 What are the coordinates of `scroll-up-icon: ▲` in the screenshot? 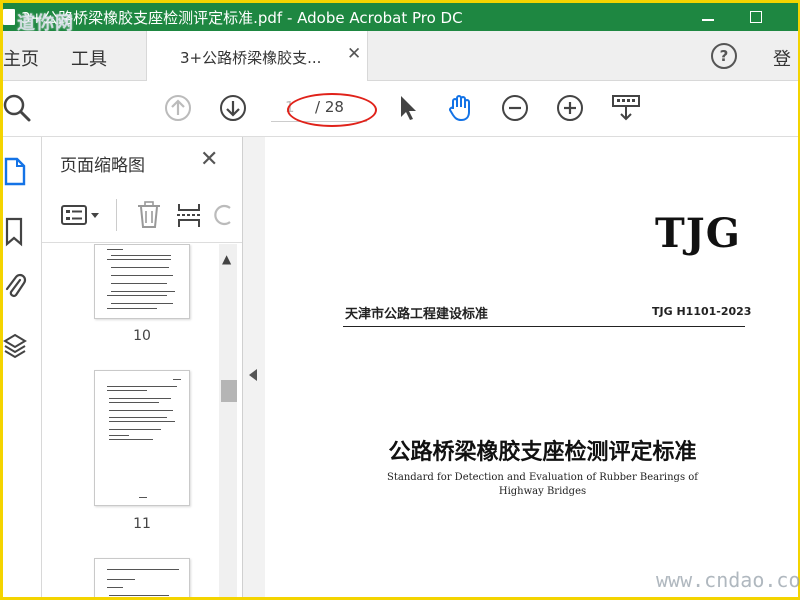 It's located at (226, 259).